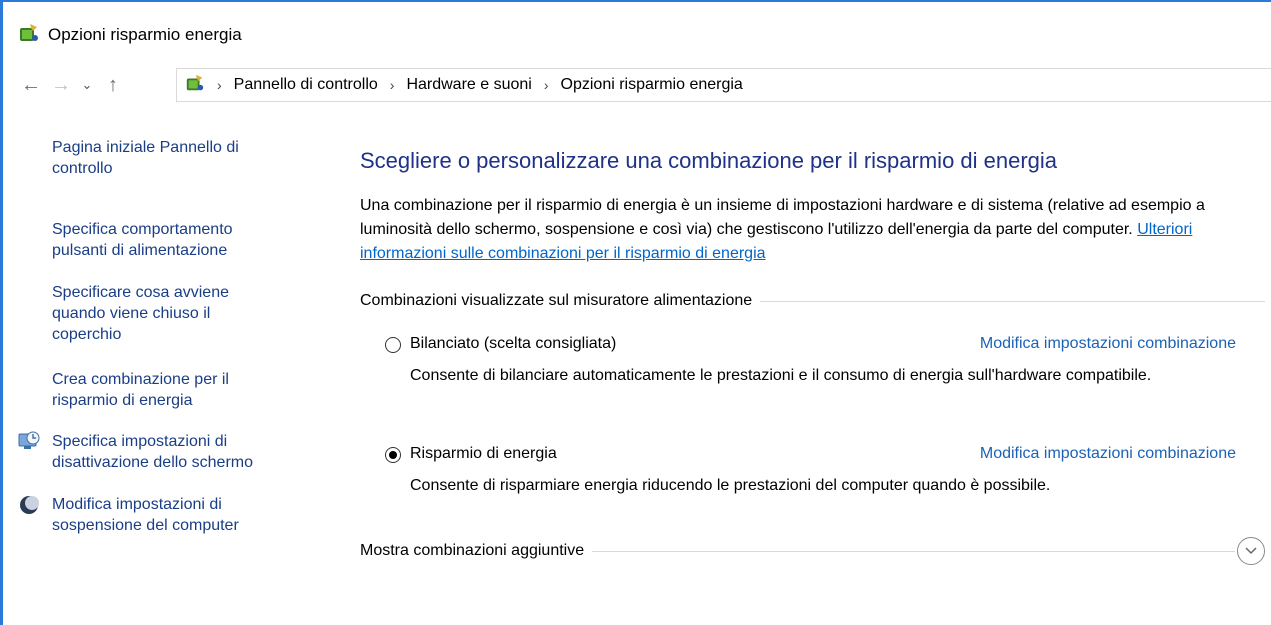 This screenshot has height=625, width=1271. What do you see at coordinates (29, 443) in the screenshot?
I see `monitor-clock-icon` at bounding box center [29, 443].